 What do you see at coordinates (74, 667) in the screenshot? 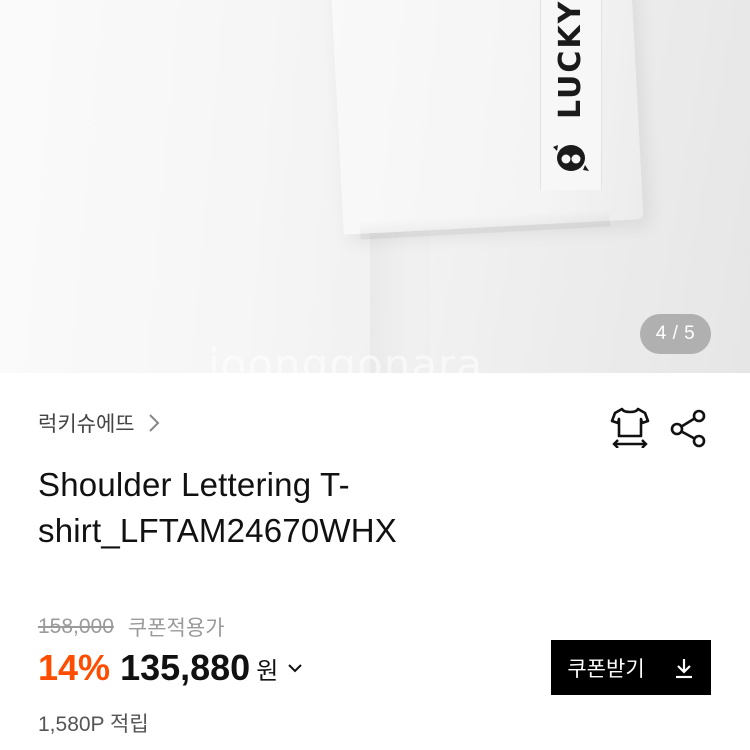
I see `discount-rate: 14%` at bounding box center [74, 667].